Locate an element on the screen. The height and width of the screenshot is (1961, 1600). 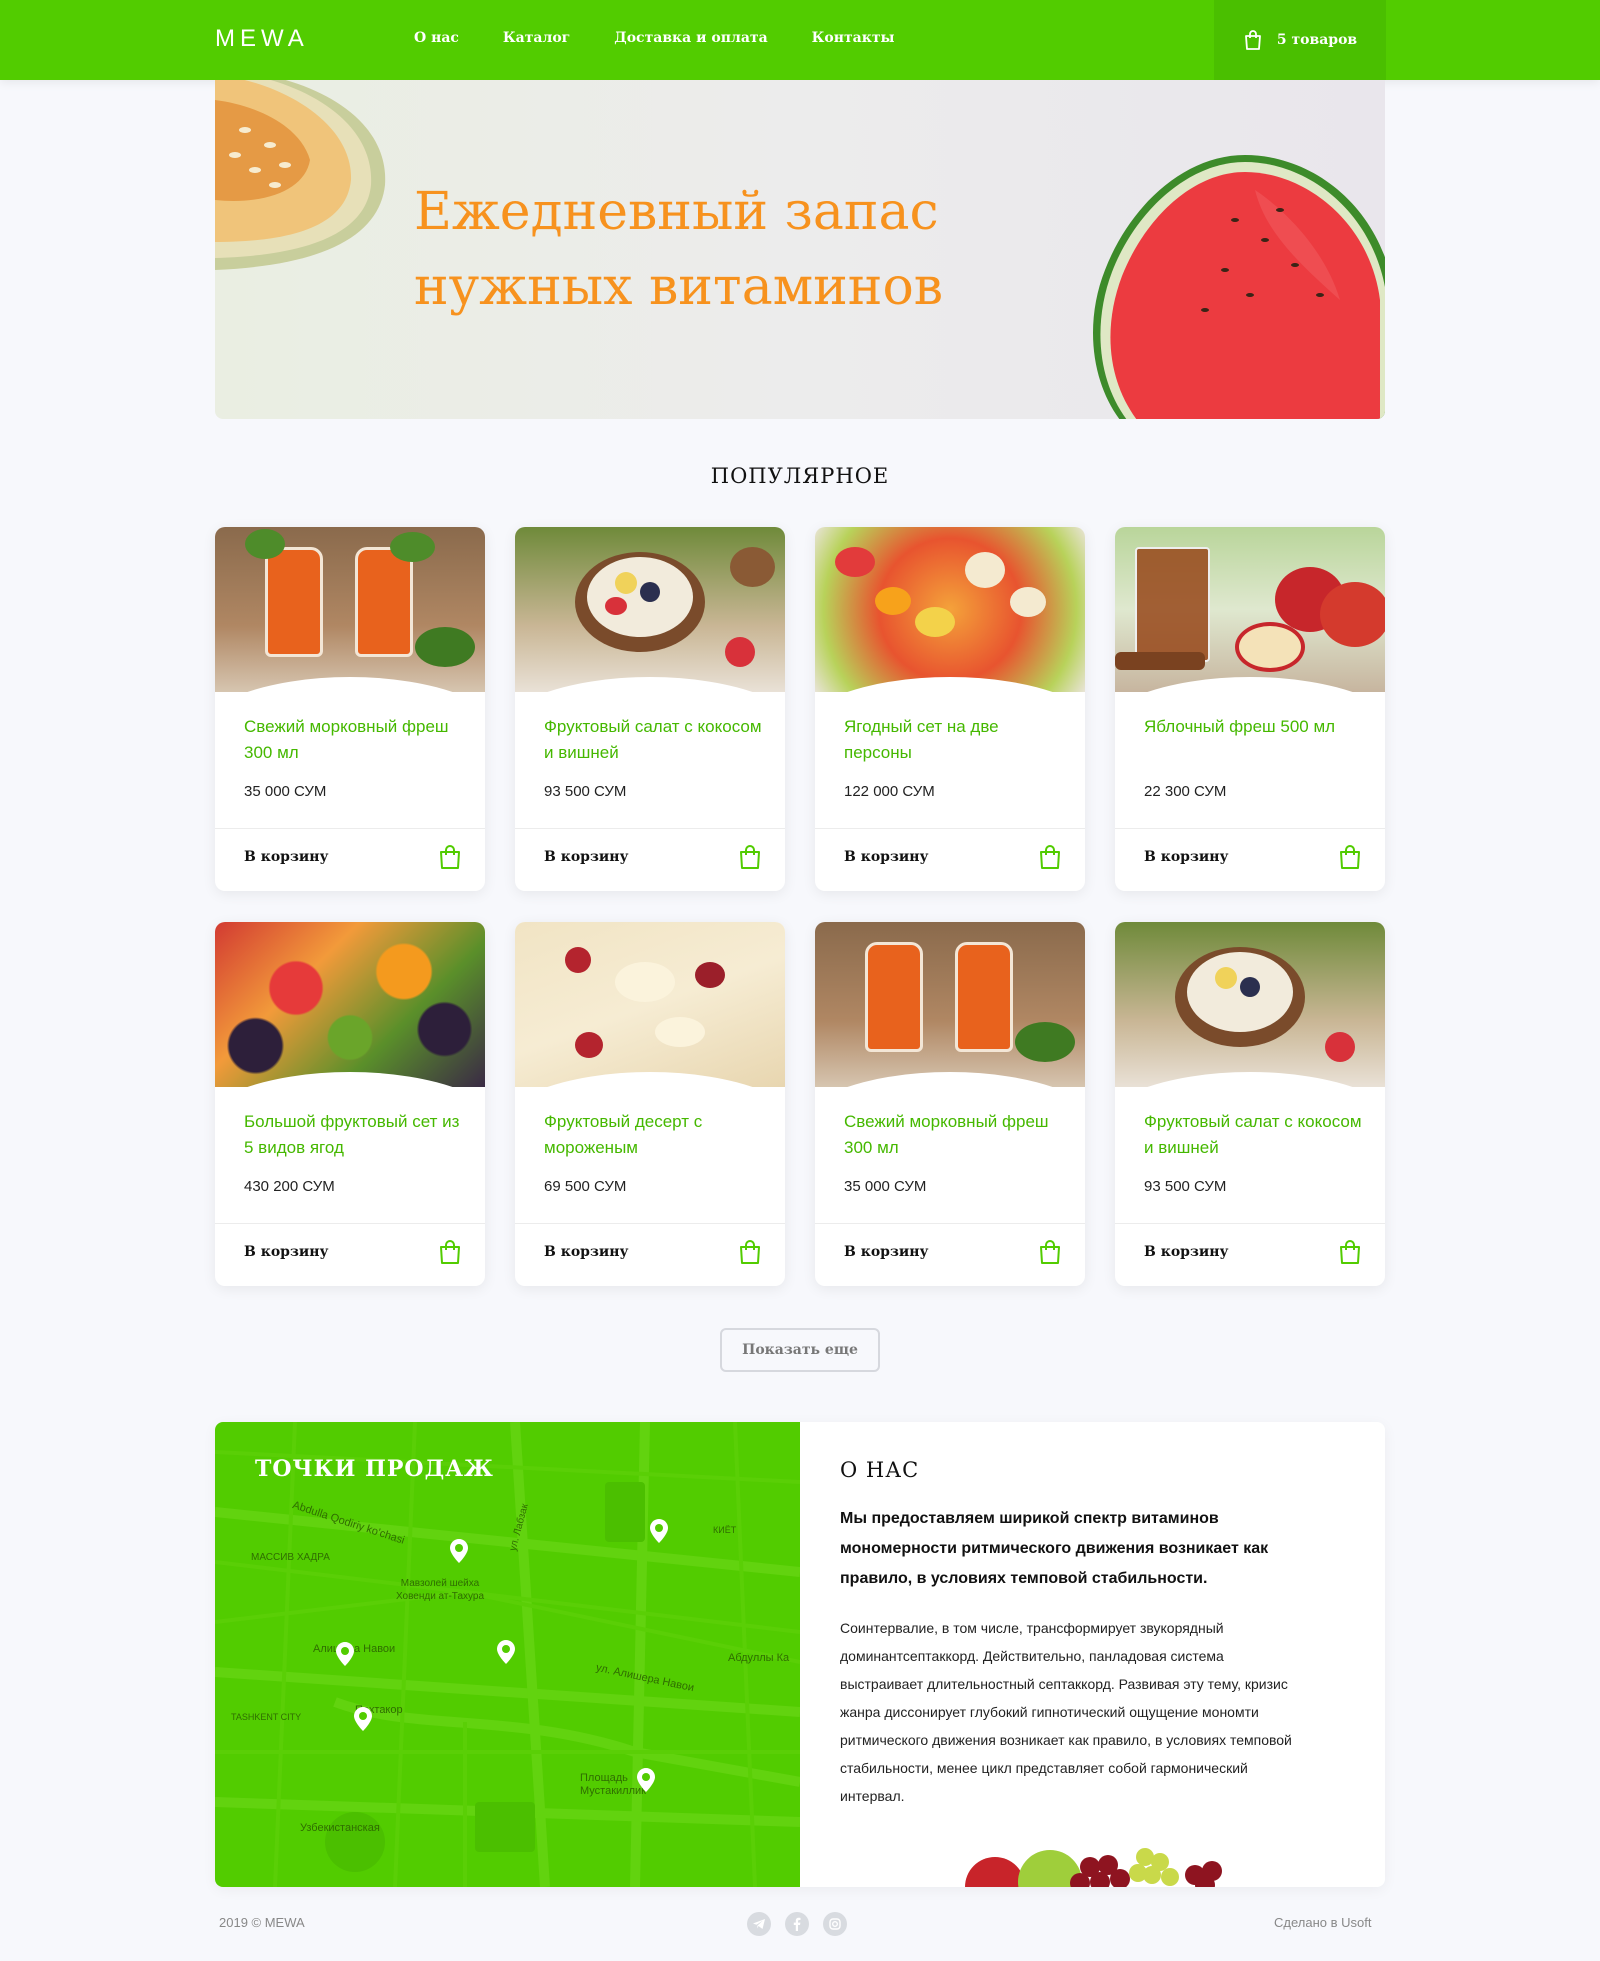
product-name: Ягодный сет на две персоны is located at coordinates (954, 740).